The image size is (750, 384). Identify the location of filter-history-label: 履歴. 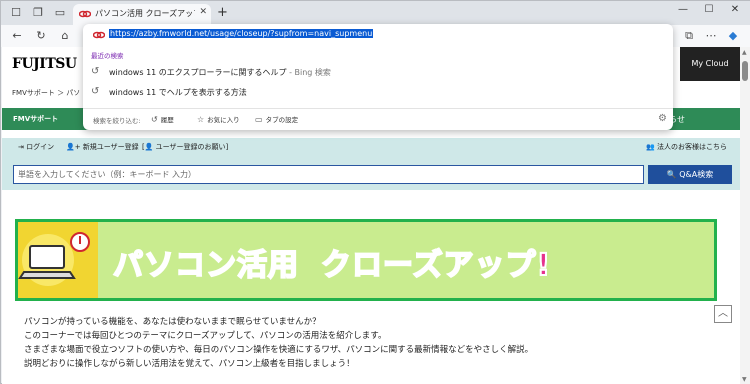
(167, 120).